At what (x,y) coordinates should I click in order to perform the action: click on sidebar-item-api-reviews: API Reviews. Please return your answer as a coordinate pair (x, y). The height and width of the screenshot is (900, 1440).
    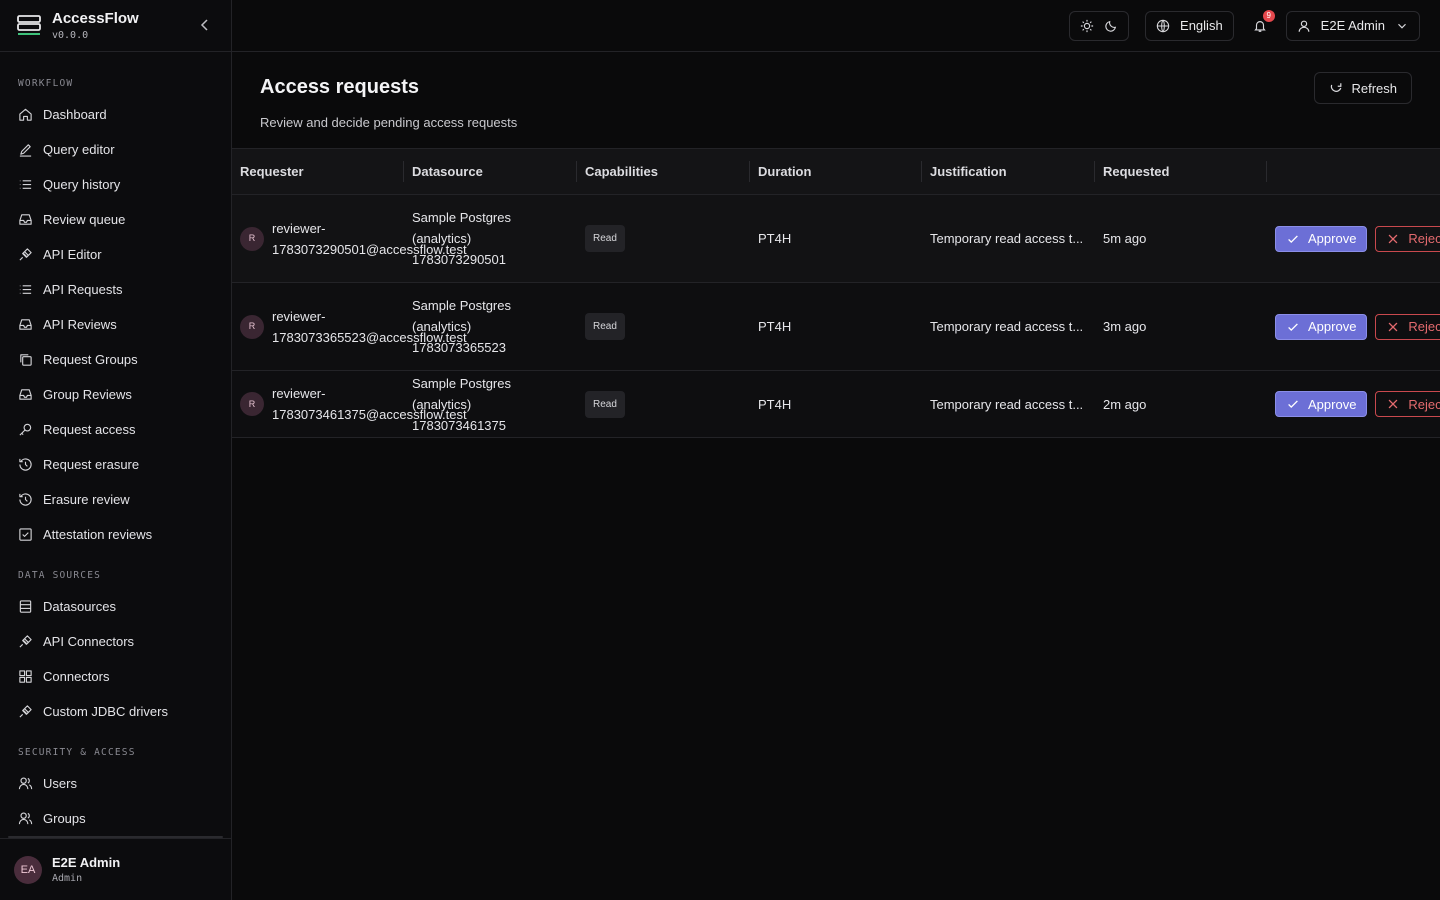
    Looking at the image, I should click on (115, 324).